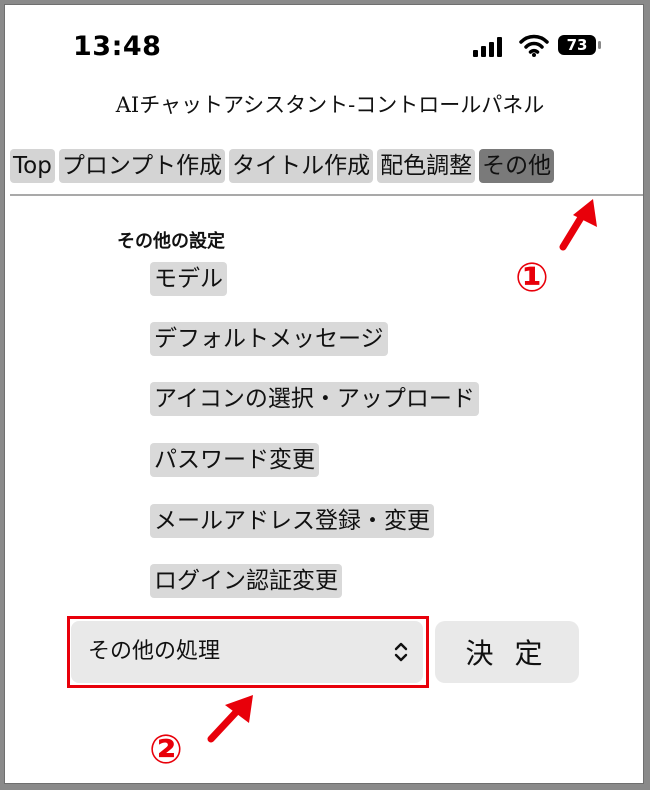  Describe the element at coordinates (487, 47) in the screenshot. I see `signal-icon` at that location.